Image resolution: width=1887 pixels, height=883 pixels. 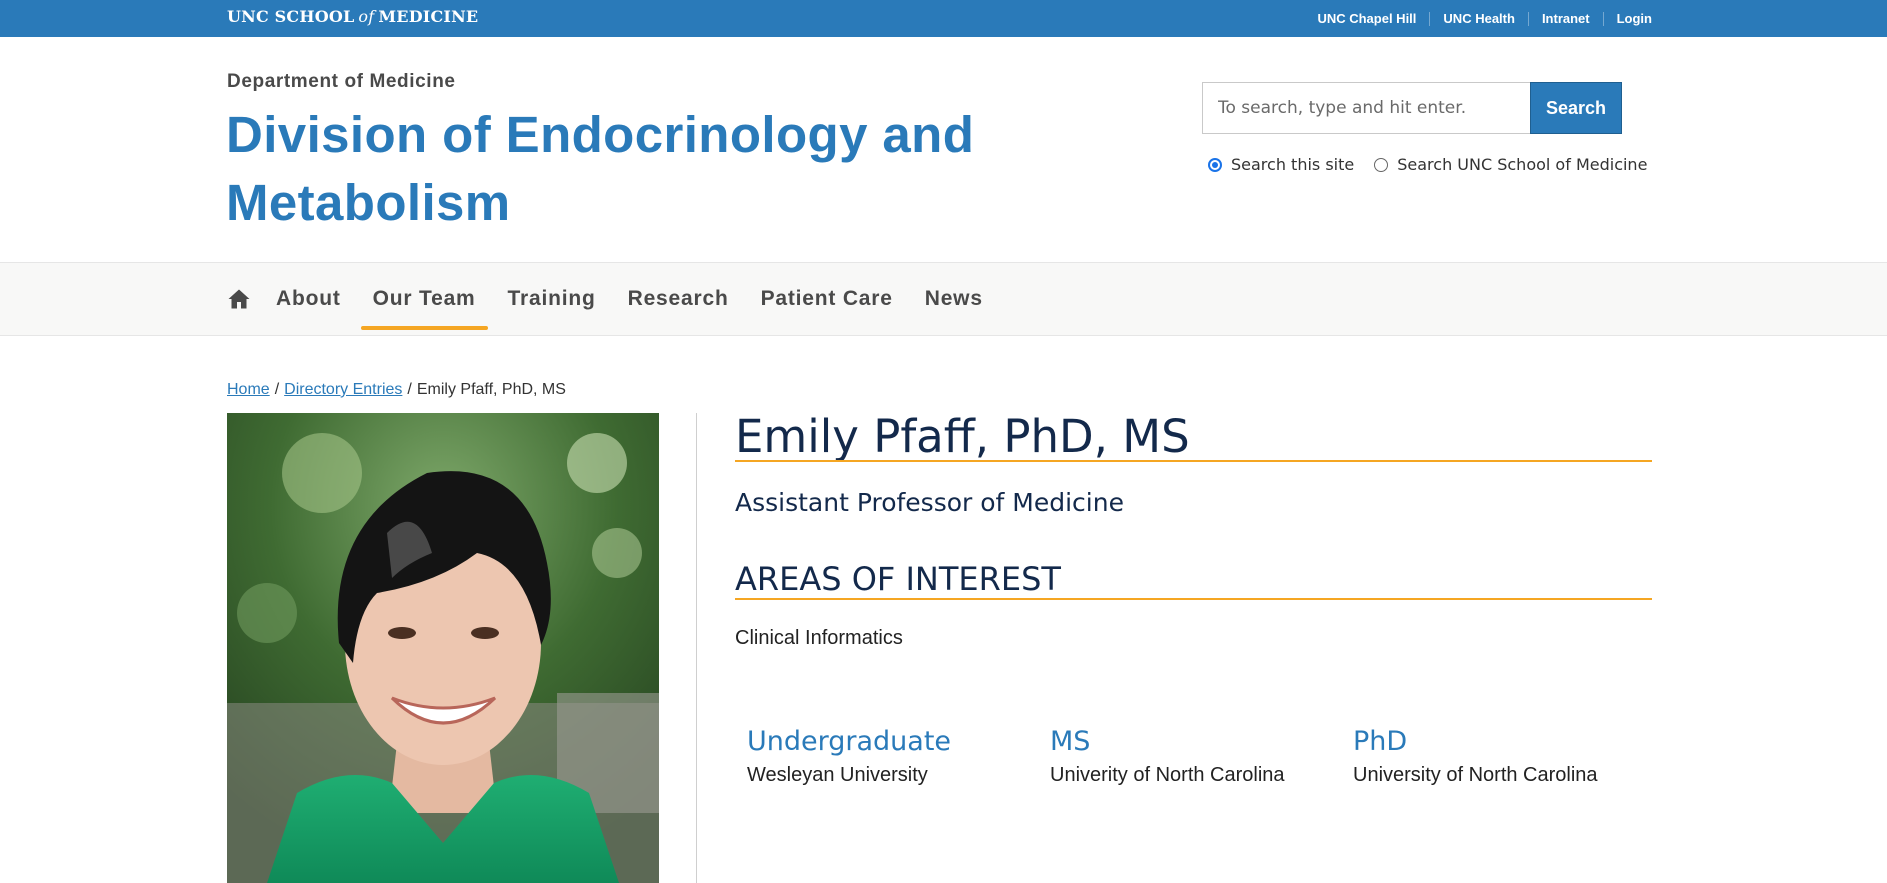 I want to click on nav-item-about: About, so click(x=308, y=299).